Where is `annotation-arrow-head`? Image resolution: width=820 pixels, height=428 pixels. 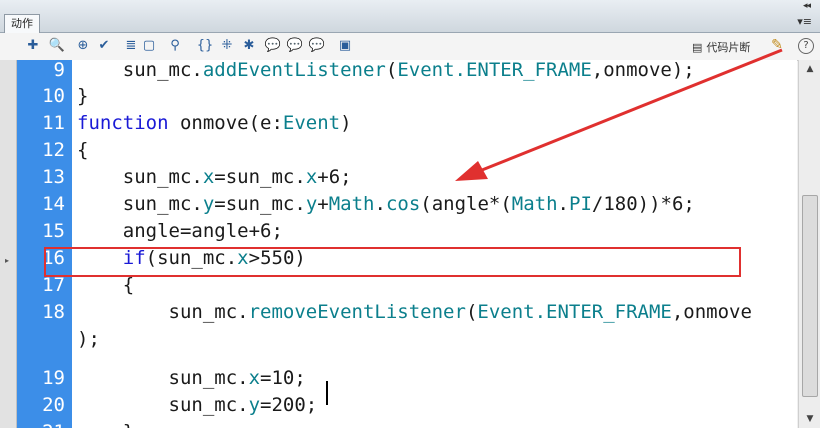 annotation-arrow-head is located at coordinates (471, 171).